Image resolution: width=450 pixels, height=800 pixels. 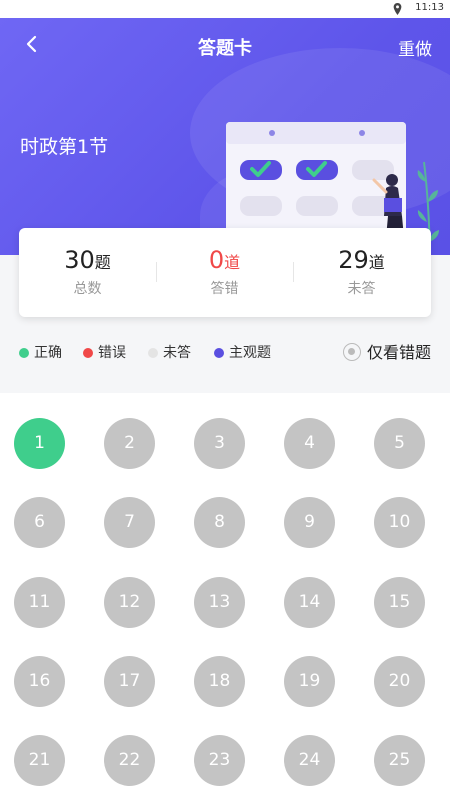 What do you see at coordinates (309, 760) in the screenshot?
I see `question-bubble: 24` at bounding box center [309, 760].